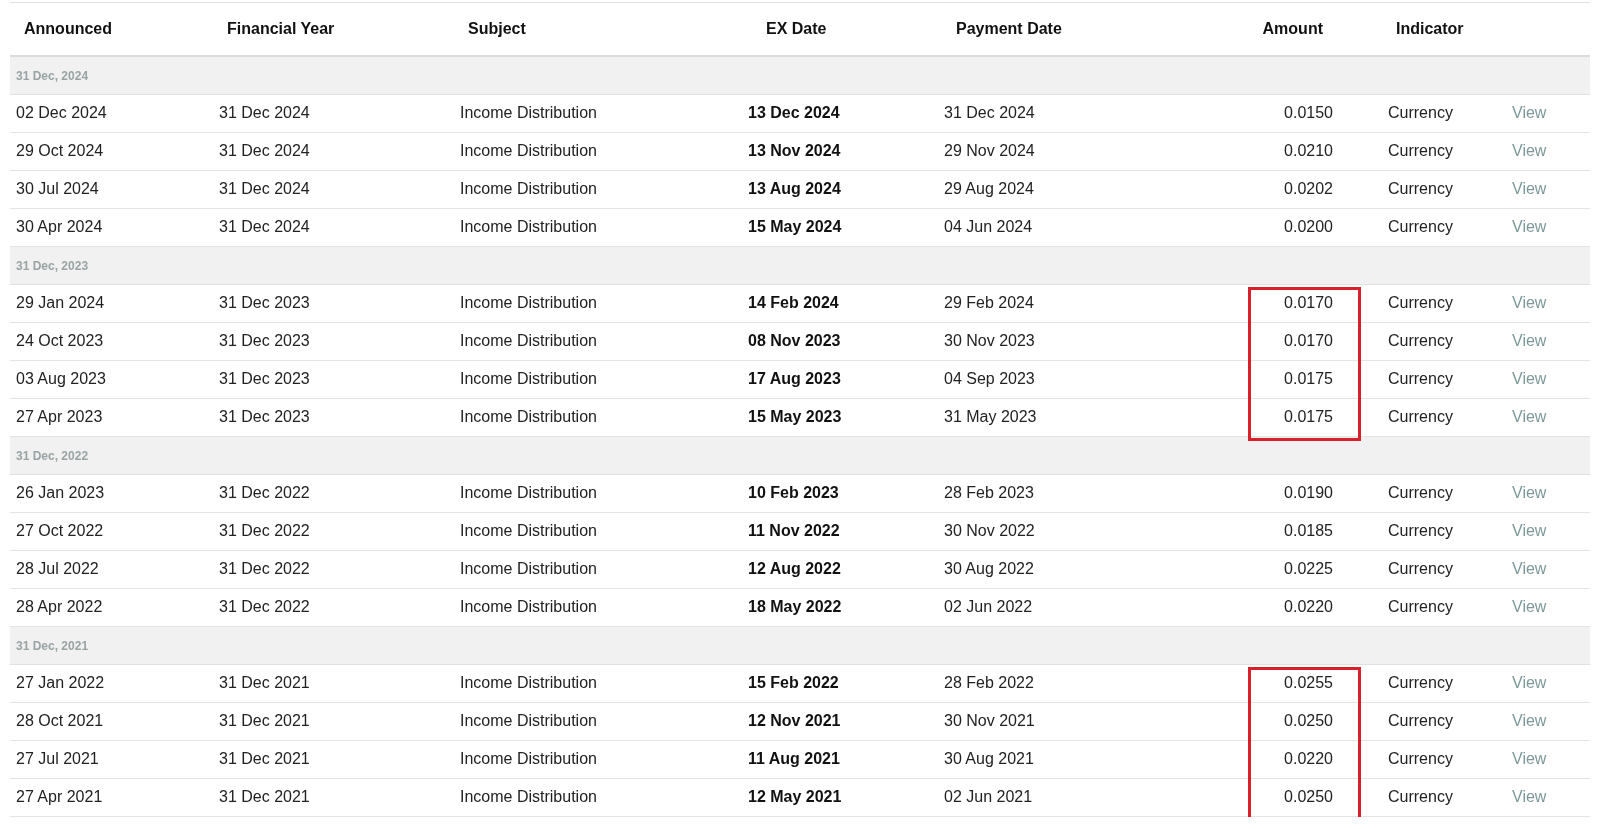  Describe the element at coordinates (1308, 112) in the screenshot. I see `table-cell: 0.0150` at that location.